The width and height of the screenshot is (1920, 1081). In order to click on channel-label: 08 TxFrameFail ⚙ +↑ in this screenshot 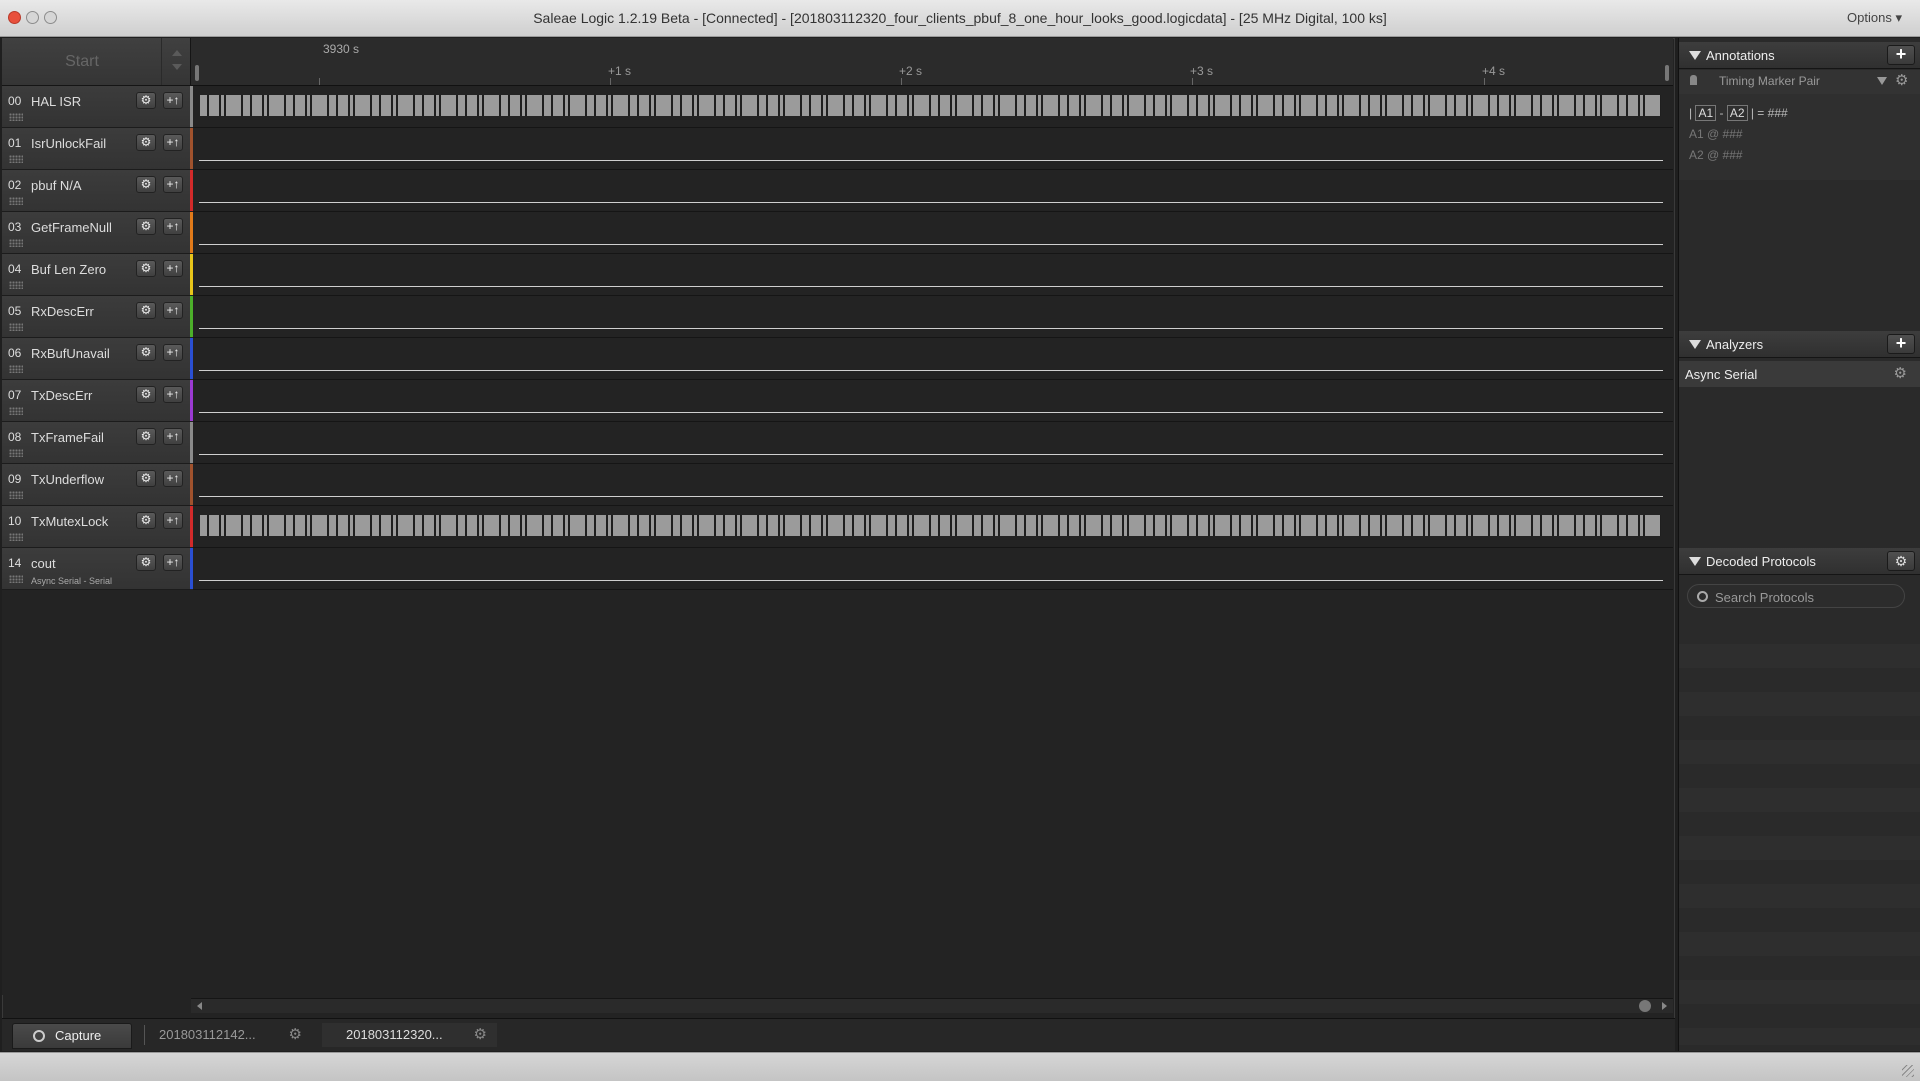, I will do `click(96, 443)`.